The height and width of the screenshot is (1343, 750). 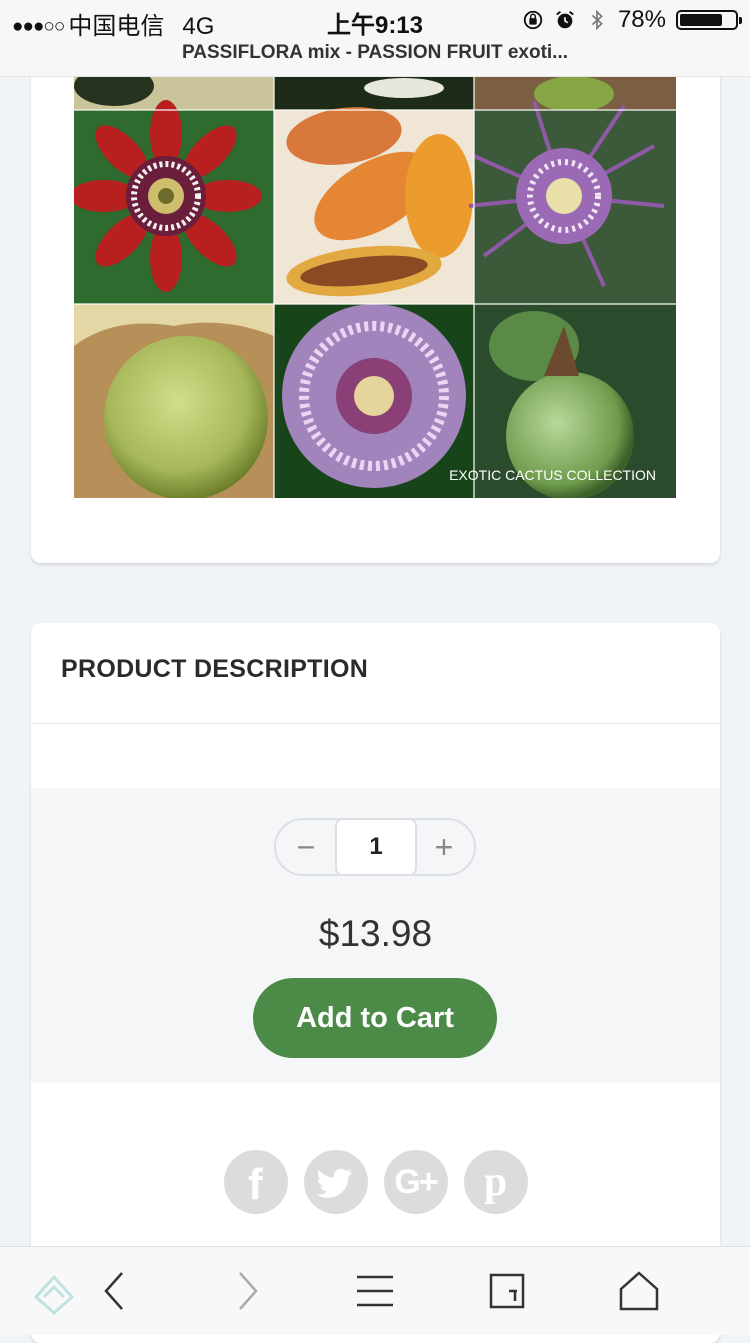 I want to click on browser-toolbar, so click(x=375, y=1290).